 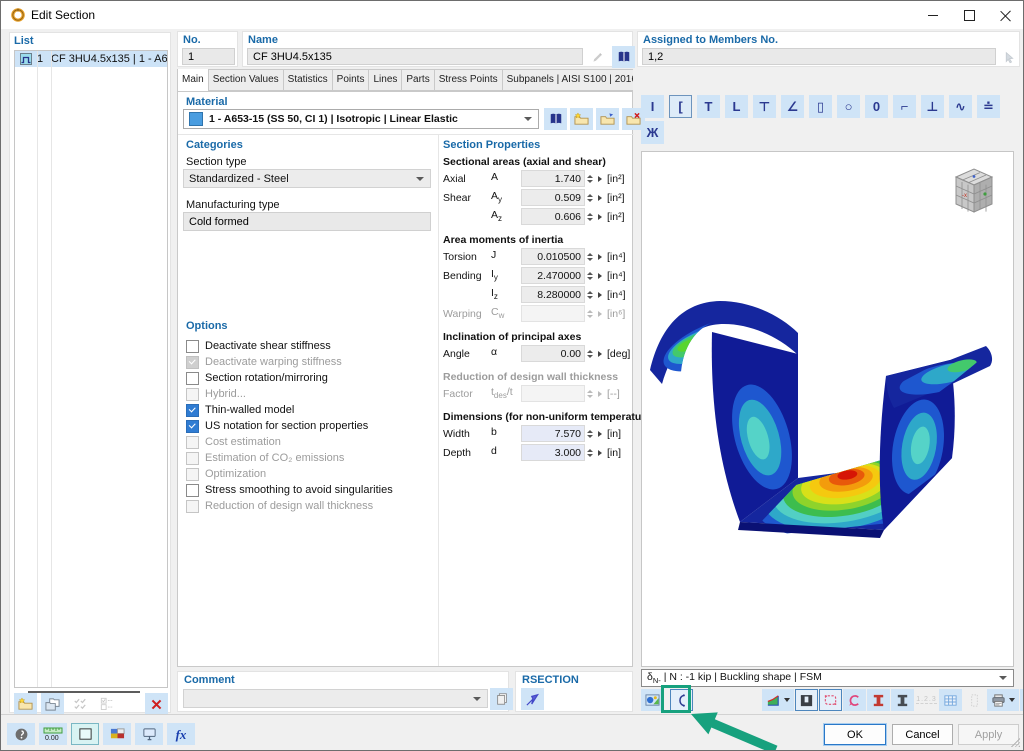 I want to click on copy-comment-button, so click(x=501, y=699).